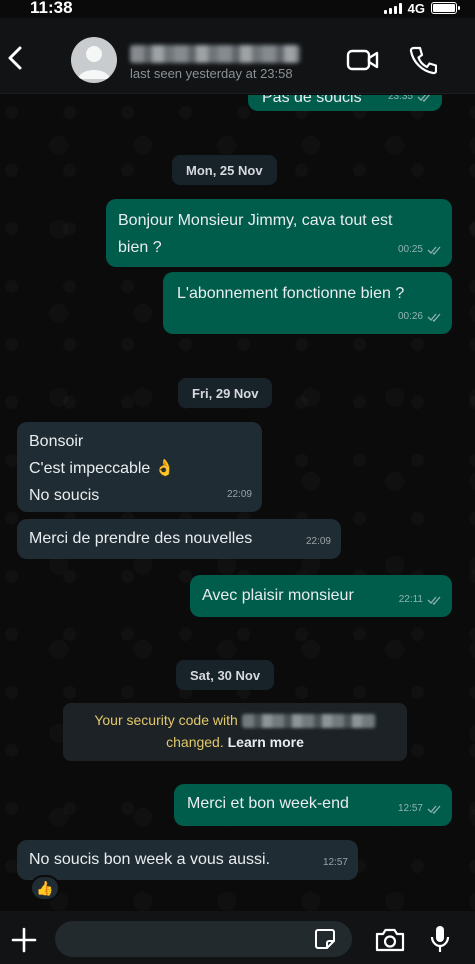 The width and height of the screenshot is (475, 964). I want to click on avatar, so click(94, 60).